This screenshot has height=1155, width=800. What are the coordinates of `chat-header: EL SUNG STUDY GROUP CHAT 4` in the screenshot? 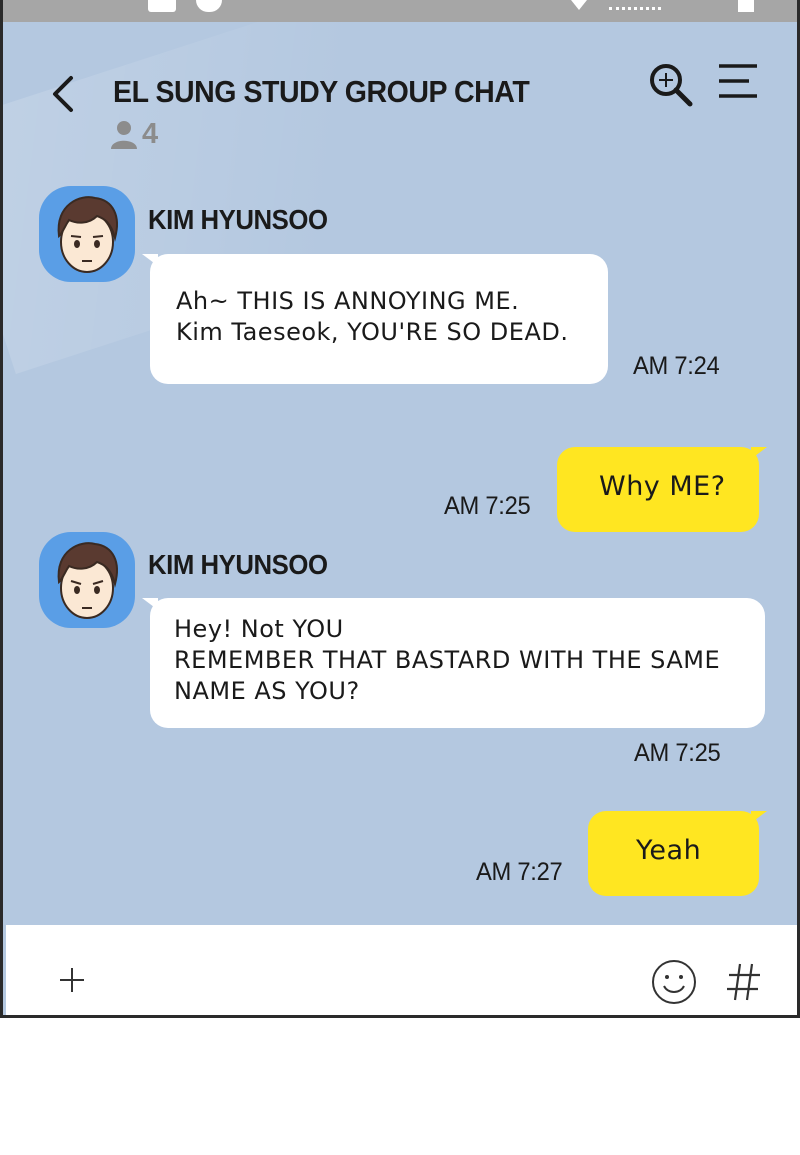 It's located at (400, 105).